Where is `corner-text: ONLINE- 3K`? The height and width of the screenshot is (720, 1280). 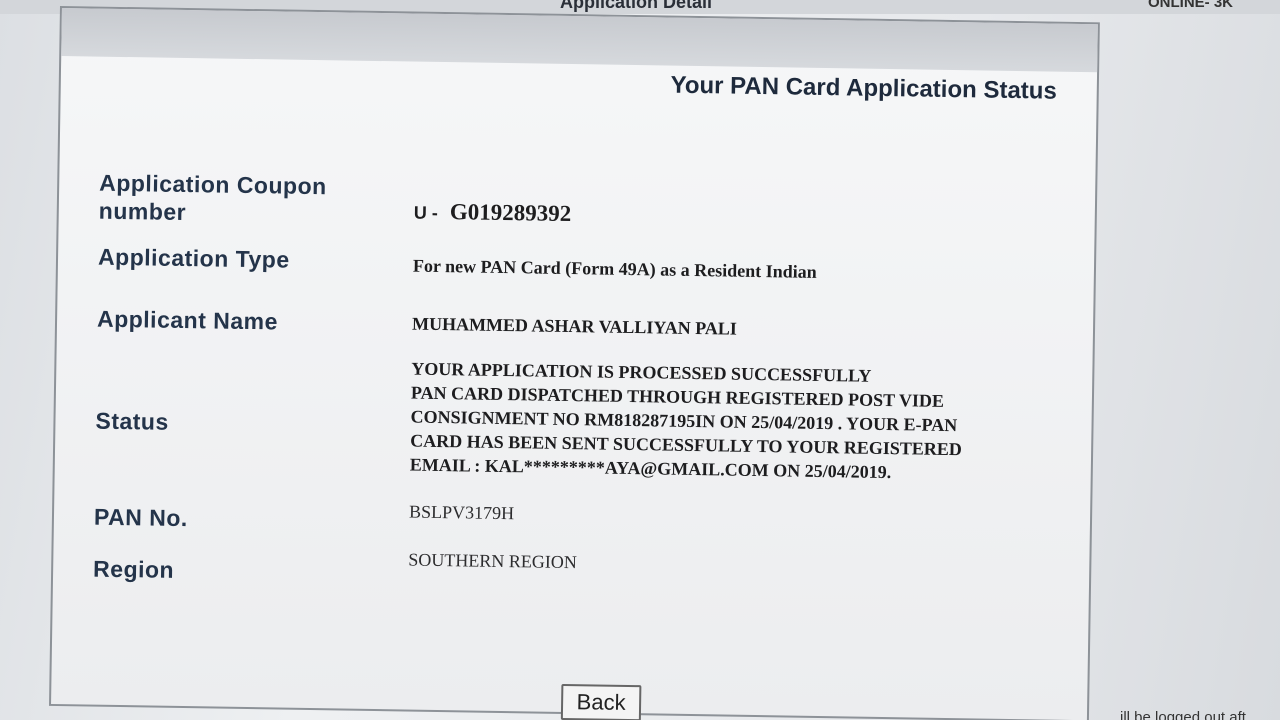 corner-text: ONLINE- 3K is located at coordinates (1191, 5).